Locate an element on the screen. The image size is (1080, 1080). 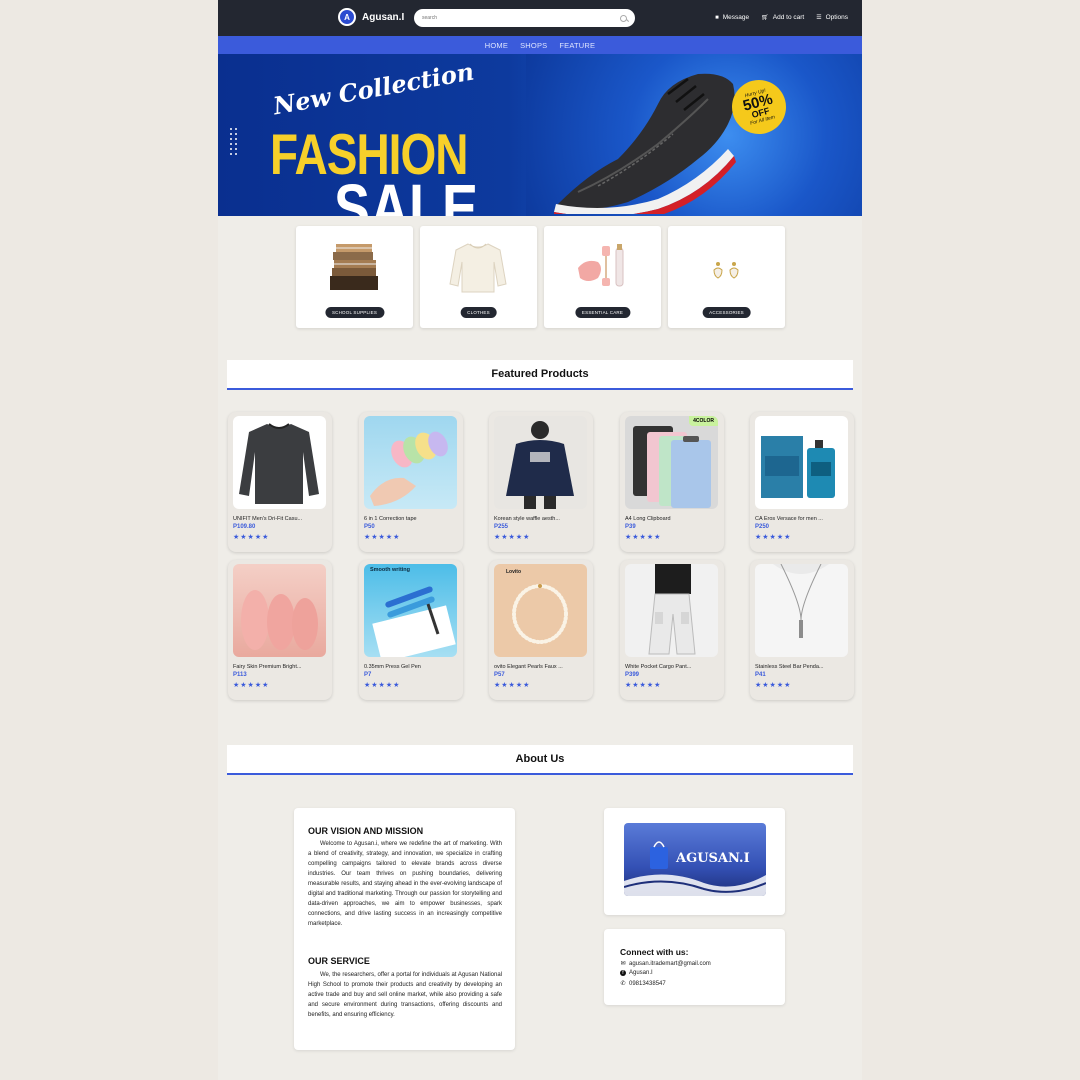
category-card-school-supplies: SCHOOL SUPPLIES is located at coordinates (354, 277).